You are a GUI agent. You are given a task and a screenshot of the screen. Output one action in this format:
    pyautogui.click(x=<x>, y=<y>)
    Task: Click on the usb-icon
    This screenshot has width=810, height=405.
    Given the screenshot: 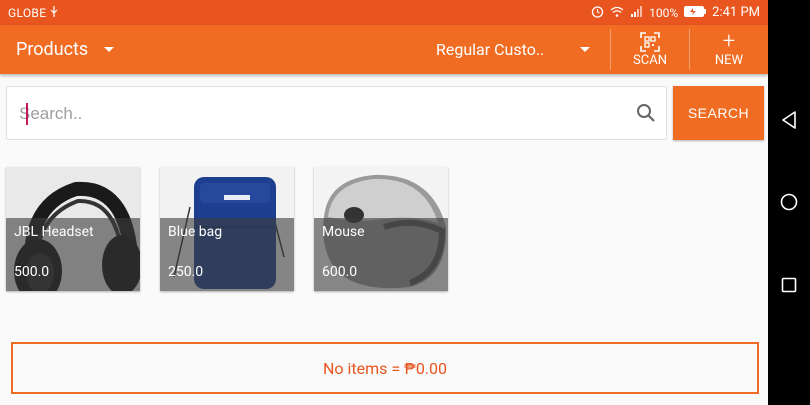 What is the action you would take?
    pyautogui.click(x=54, y=12)
    